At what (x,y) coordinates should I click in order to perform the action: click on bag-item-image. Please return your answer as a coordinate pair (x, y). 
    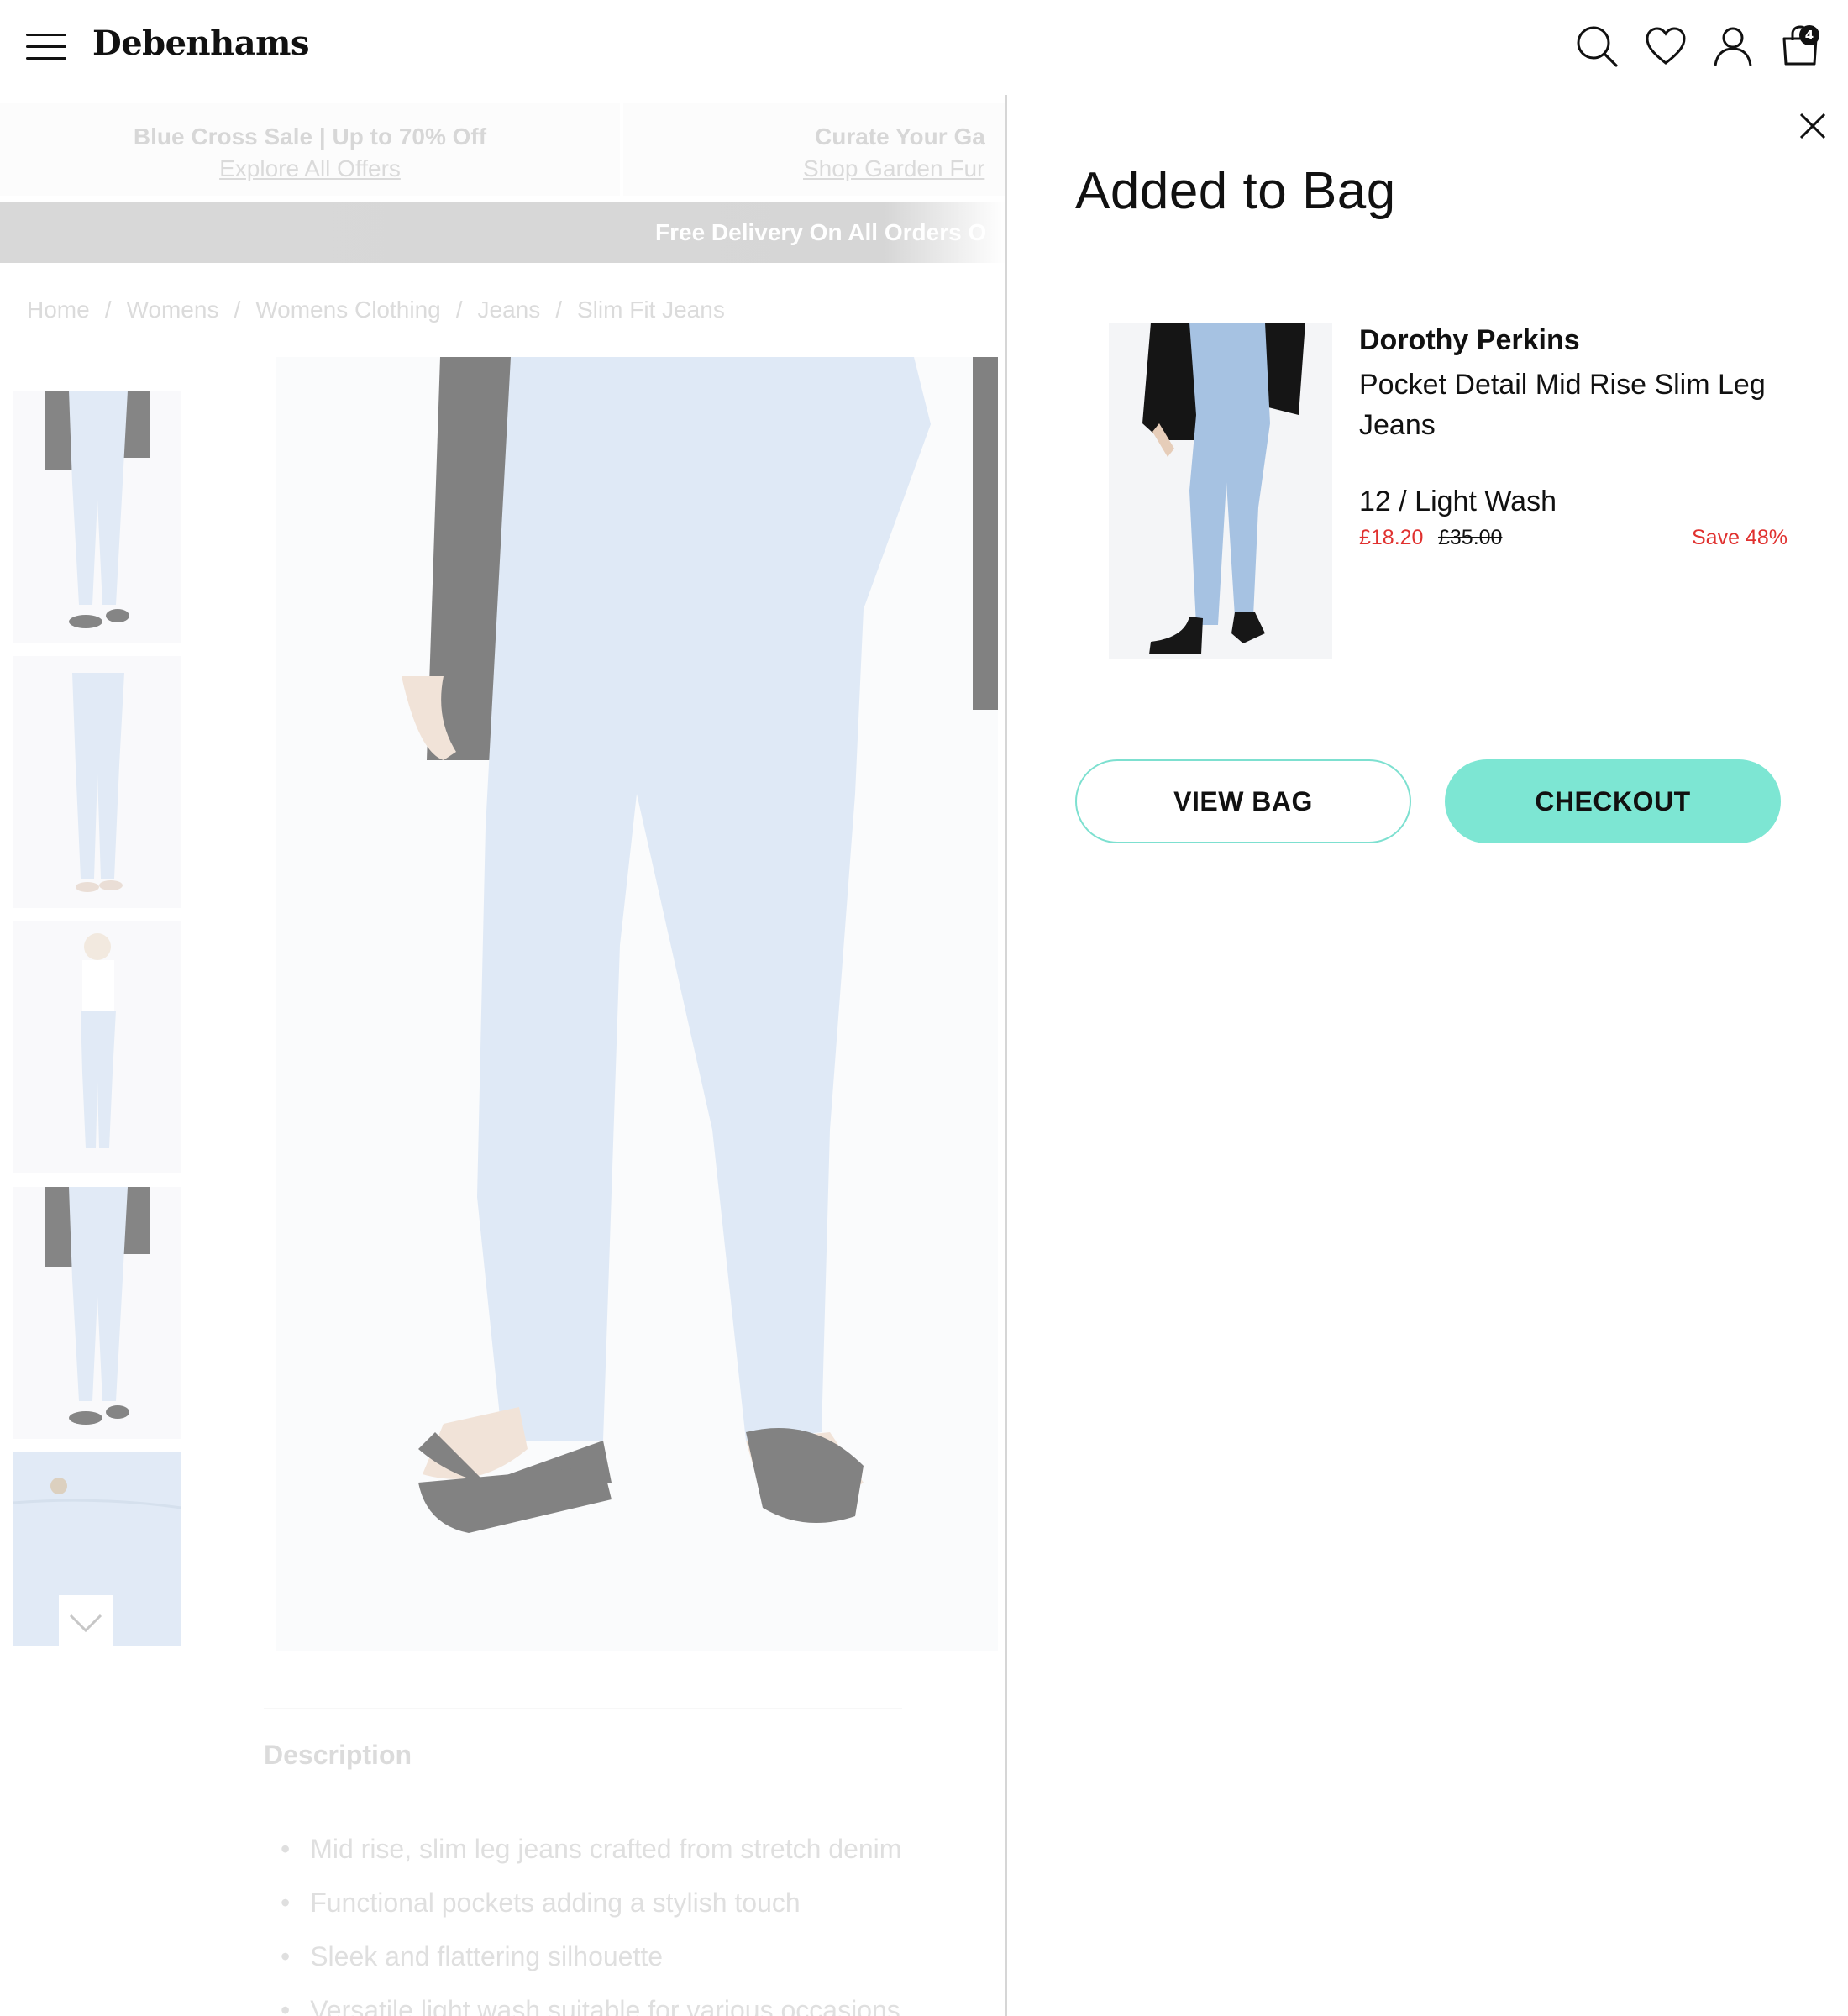
    Looking at the image, I should click on (1220, 491).